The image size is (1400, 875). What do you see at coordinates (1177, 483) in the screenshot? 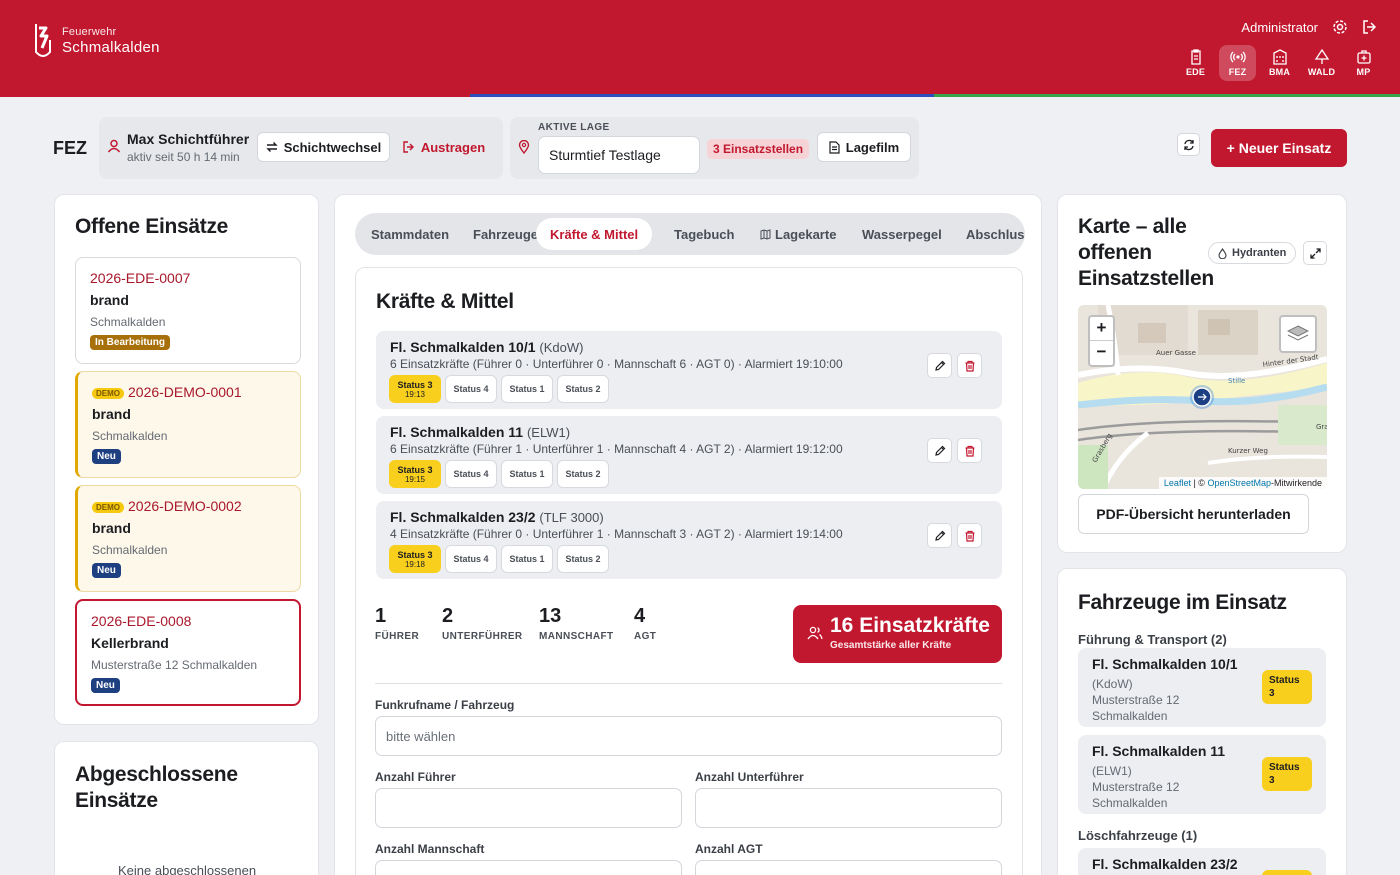
I see `leaflet-attribution-link: Leaflet` at bounding box center [1177, 483].